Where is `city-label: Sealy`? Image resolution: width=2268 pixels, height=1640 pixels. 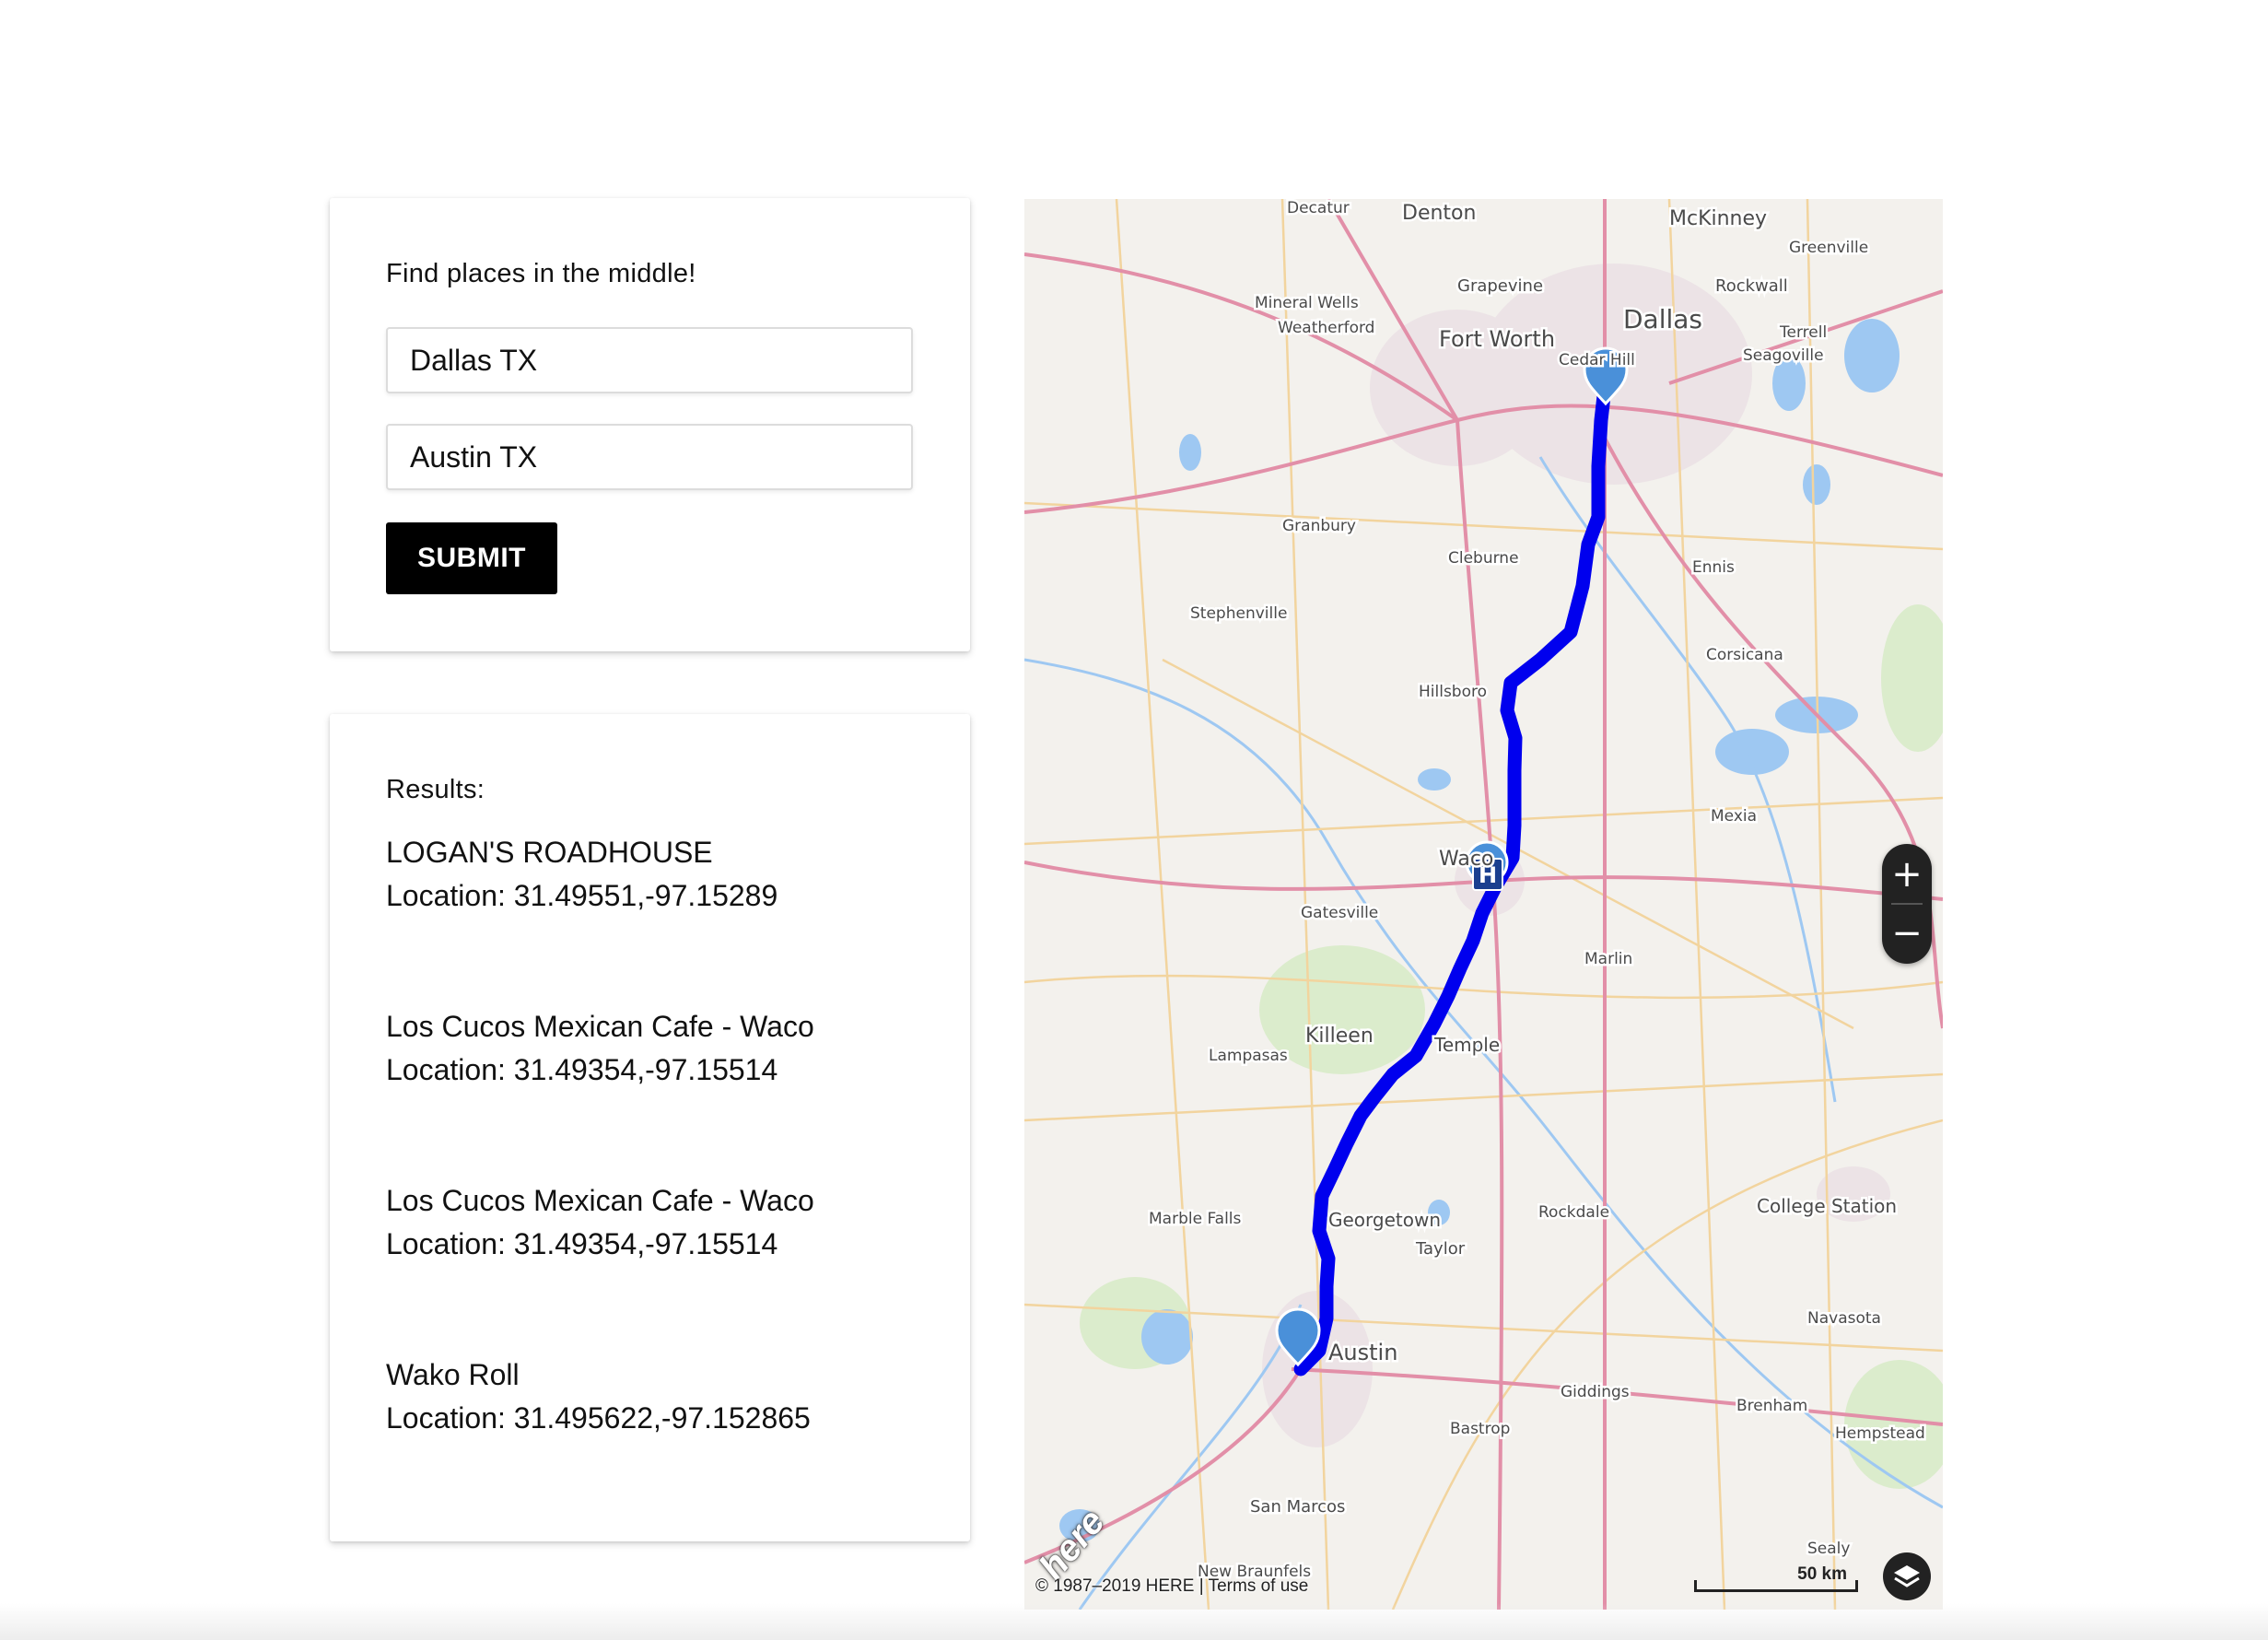 city-label: Sealy is located at coordinates (1828, 1549).